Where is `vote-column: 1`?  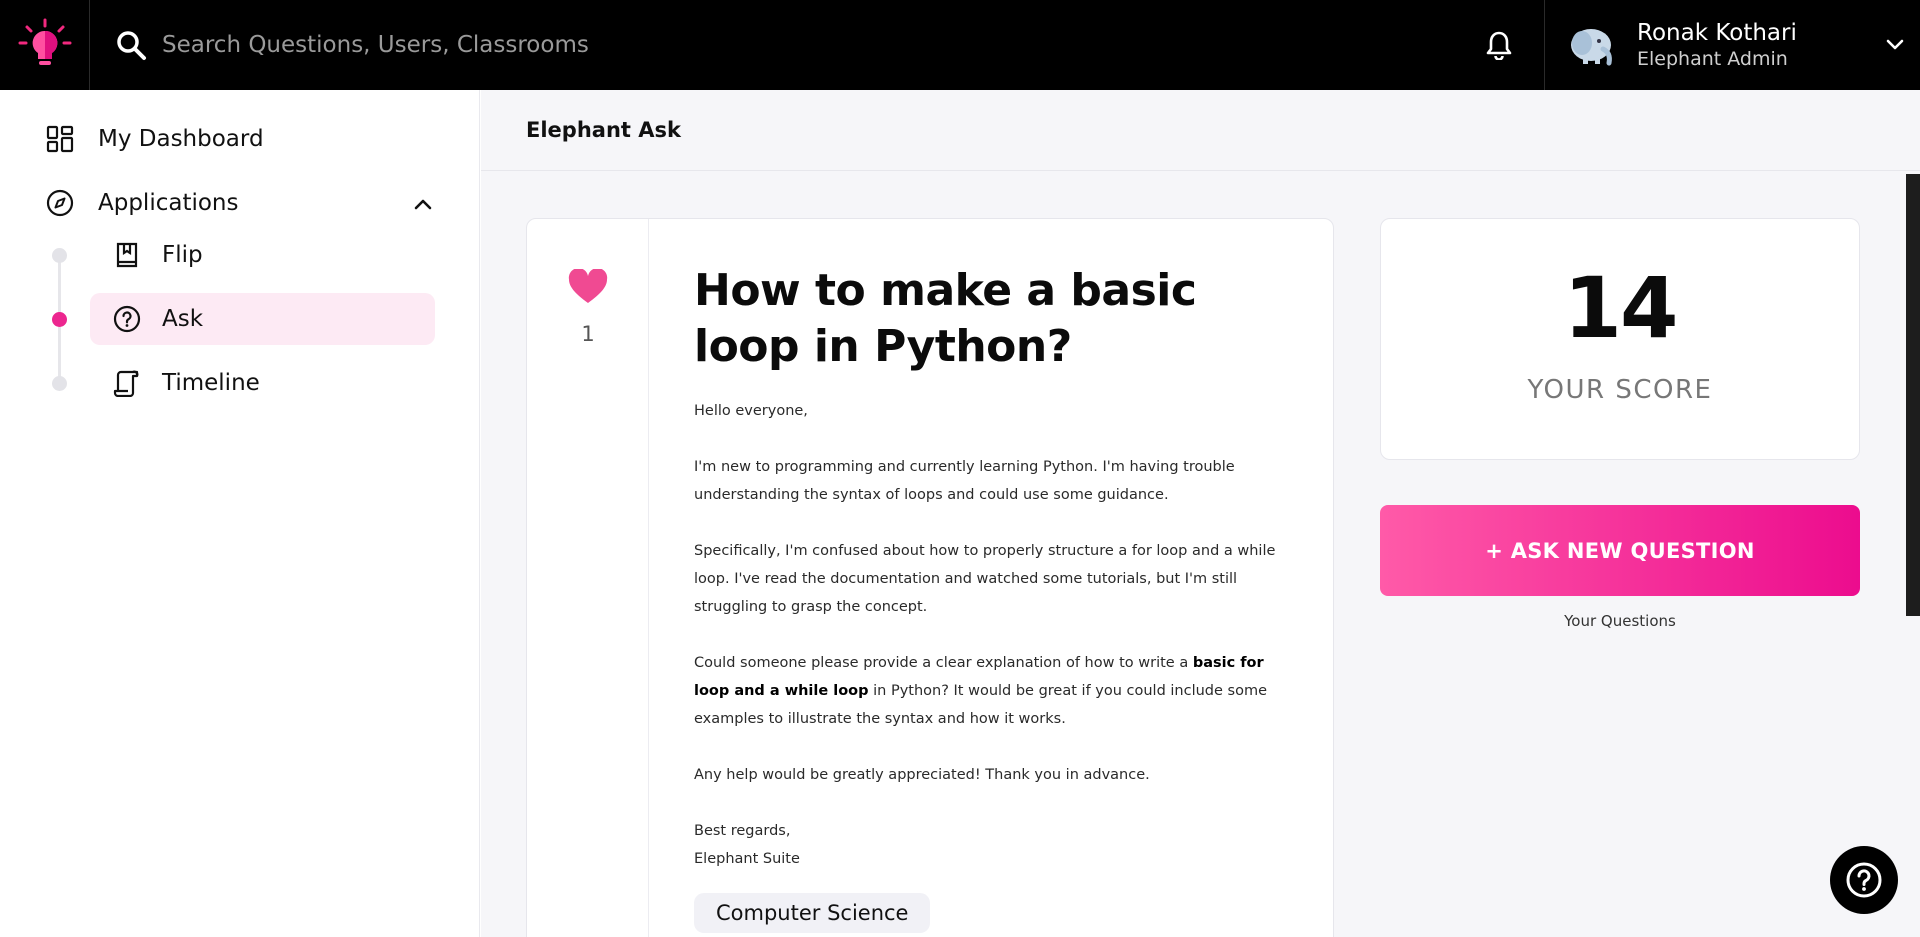 vote-column: 1 is located at coordinates (588, 578).